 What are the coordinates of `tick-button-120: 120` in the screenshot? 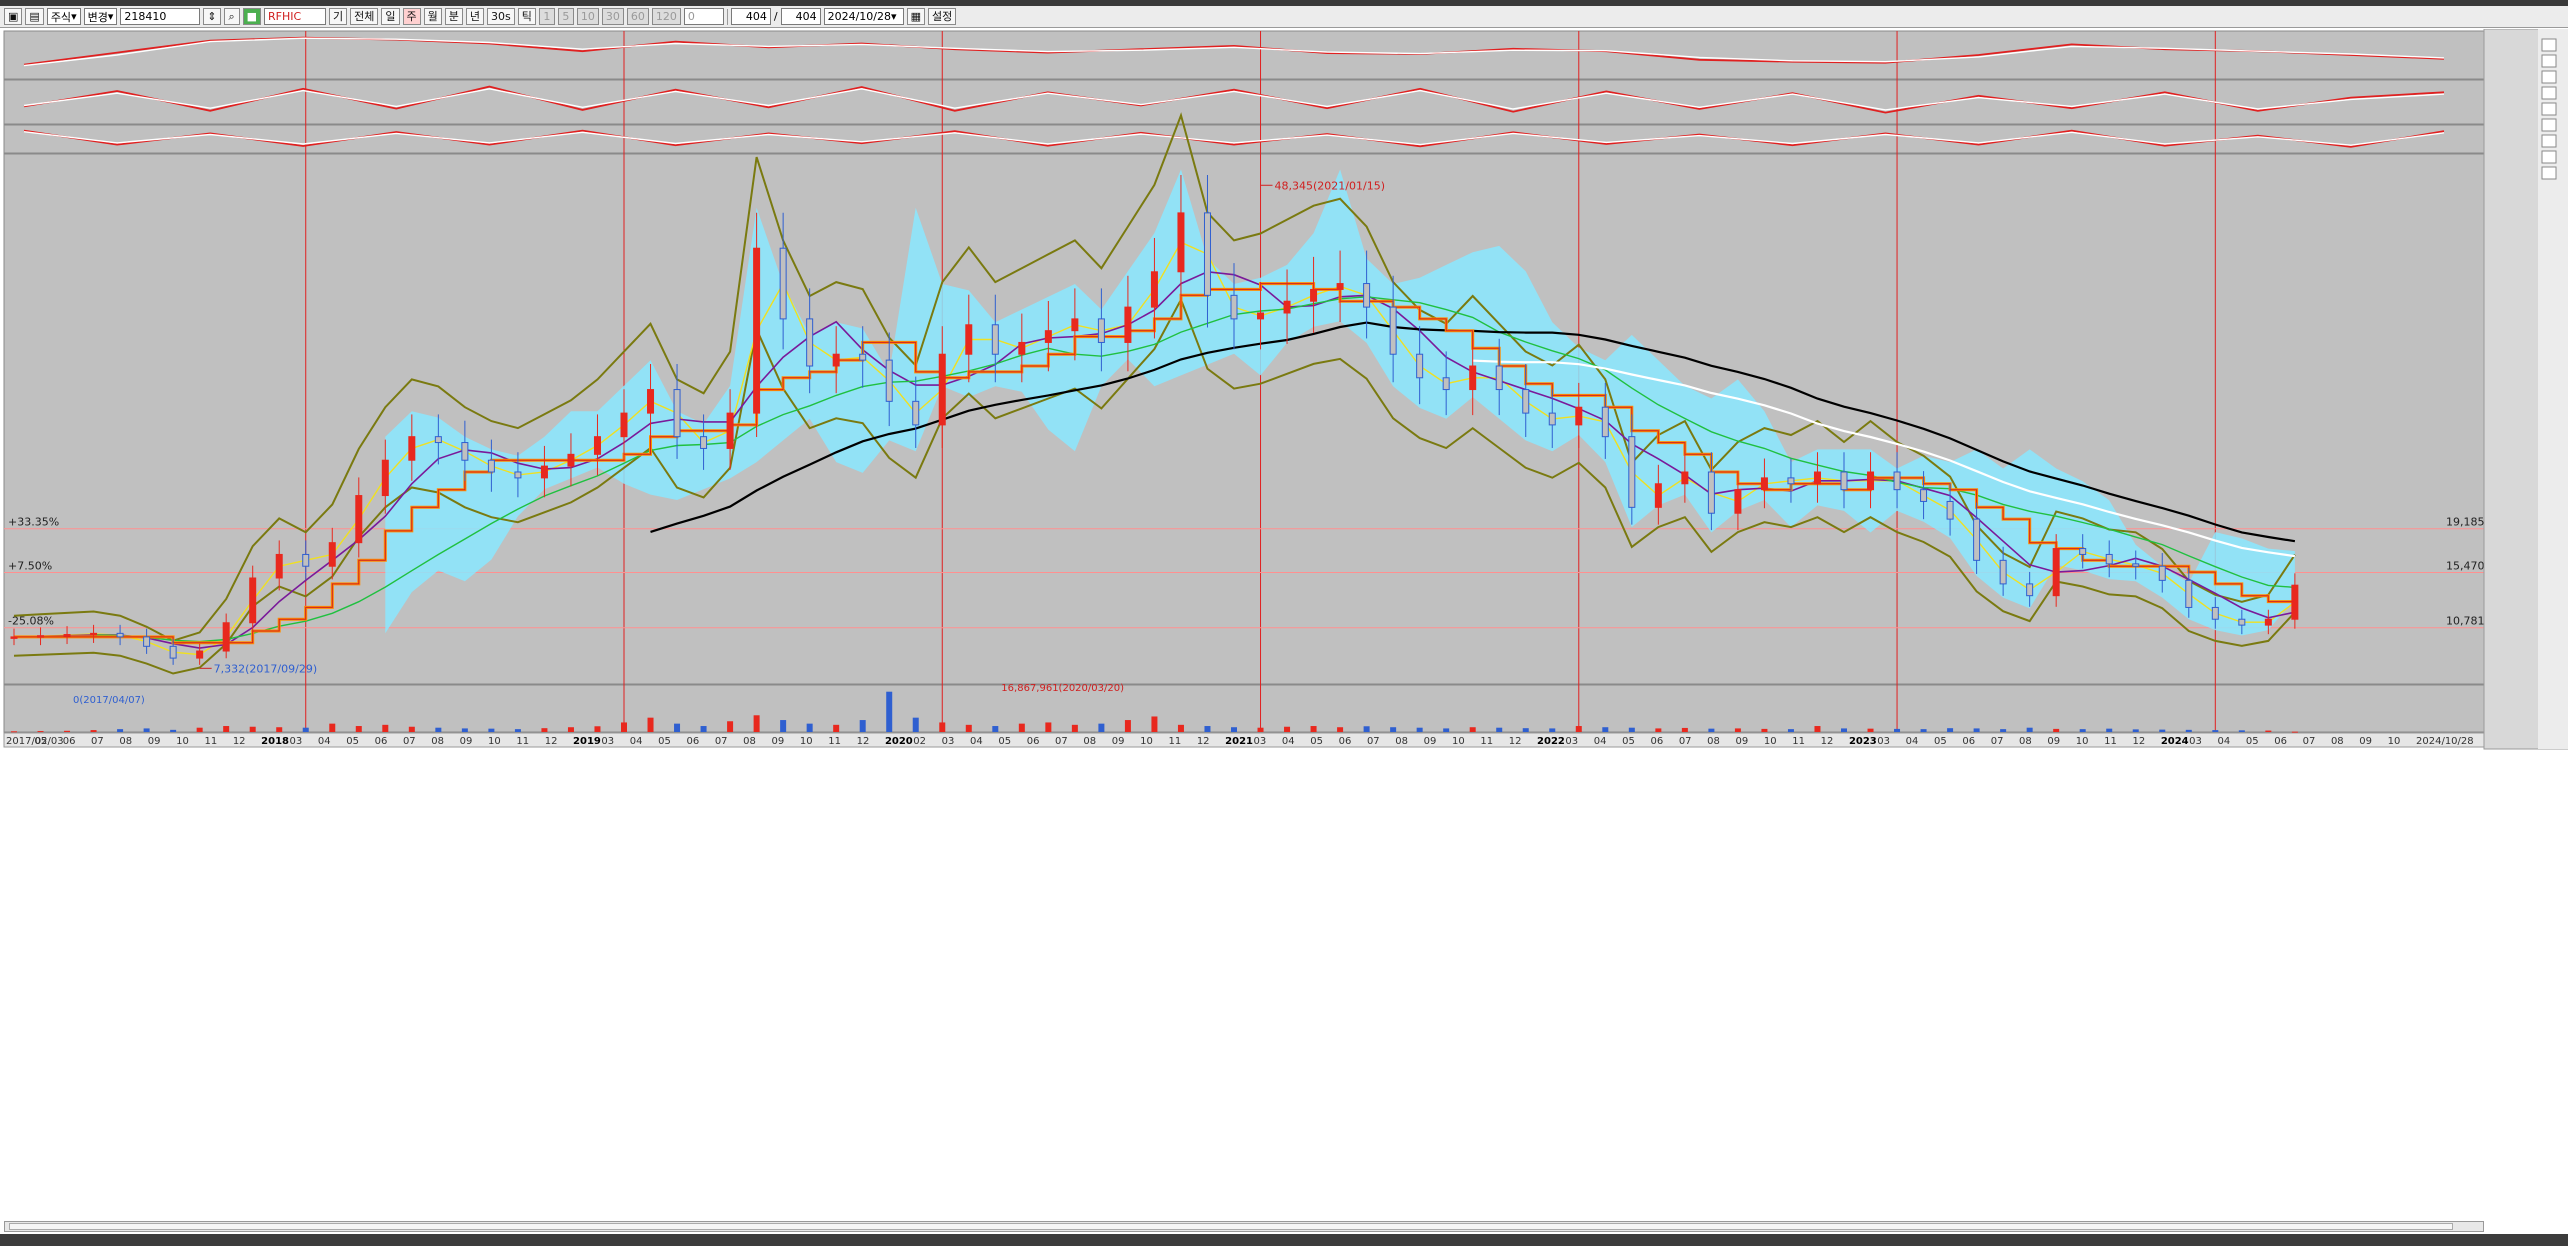 It's located at (666, 16).